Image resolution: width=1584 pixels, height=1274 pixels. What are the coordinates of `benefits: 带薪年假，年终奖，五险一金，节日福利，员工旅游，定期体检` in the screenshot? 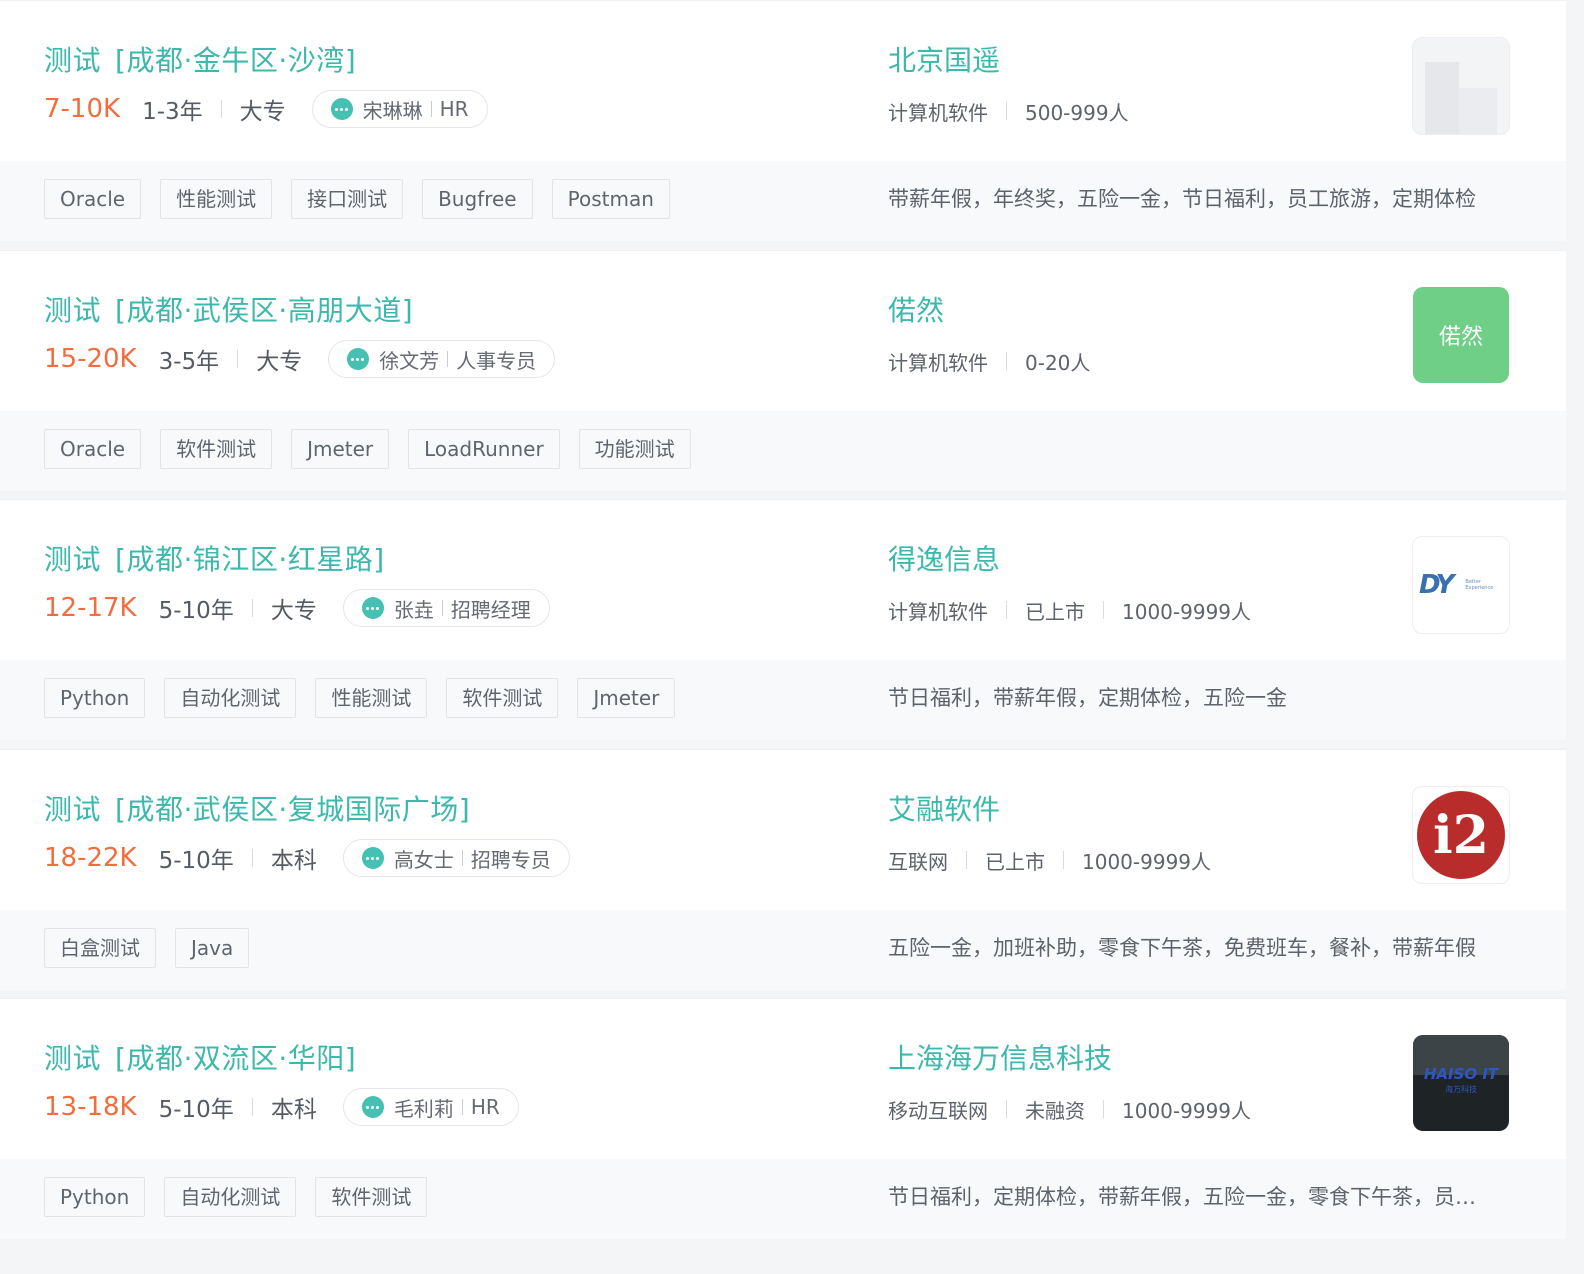 It's located at (1182, 199).